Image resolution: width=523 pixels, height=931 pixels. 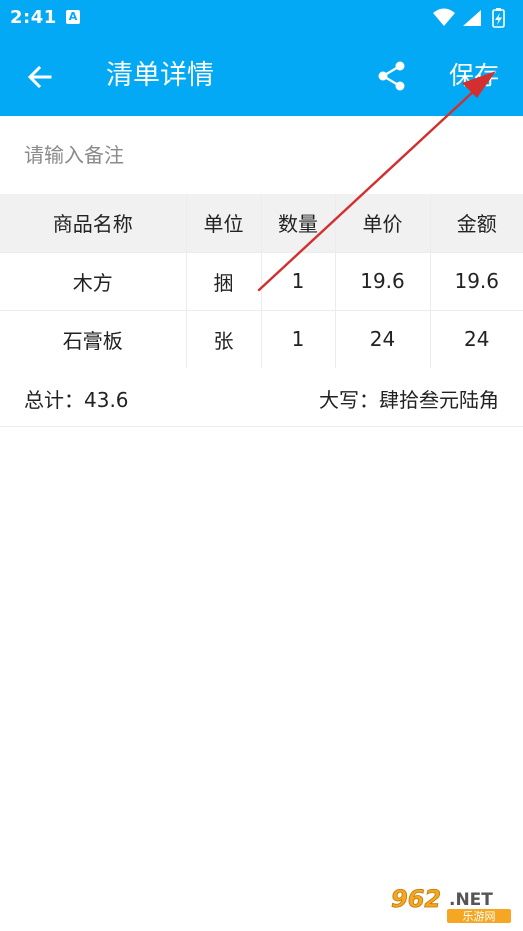 I want to click on remark-row, so click(x=261, y=155).